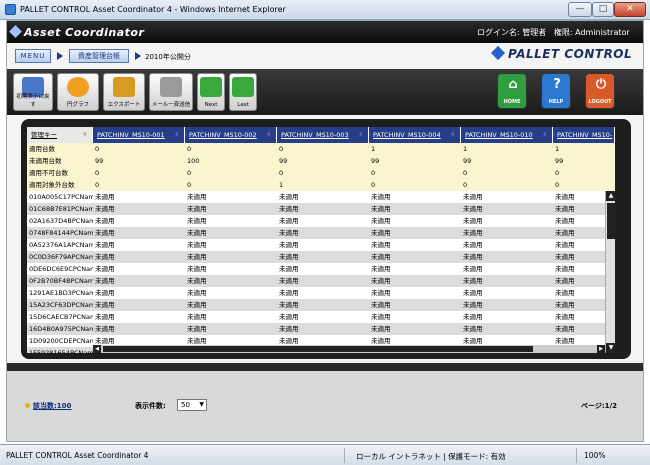  What do you see at coordinates (611, 221) in the screenshot?
I see `vertical-scroll-thumb` at bounding box center [611, 221].